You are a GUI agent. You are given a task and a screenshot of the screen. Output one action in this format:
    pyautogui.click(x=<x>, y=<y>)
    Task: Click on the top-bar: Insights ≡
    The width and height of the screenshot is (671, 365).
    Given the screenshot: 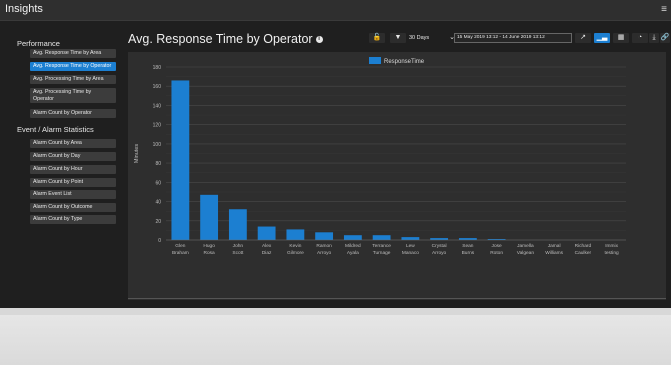 What is the action you would take?
    pyautogui.click(x=335, y=10)
    